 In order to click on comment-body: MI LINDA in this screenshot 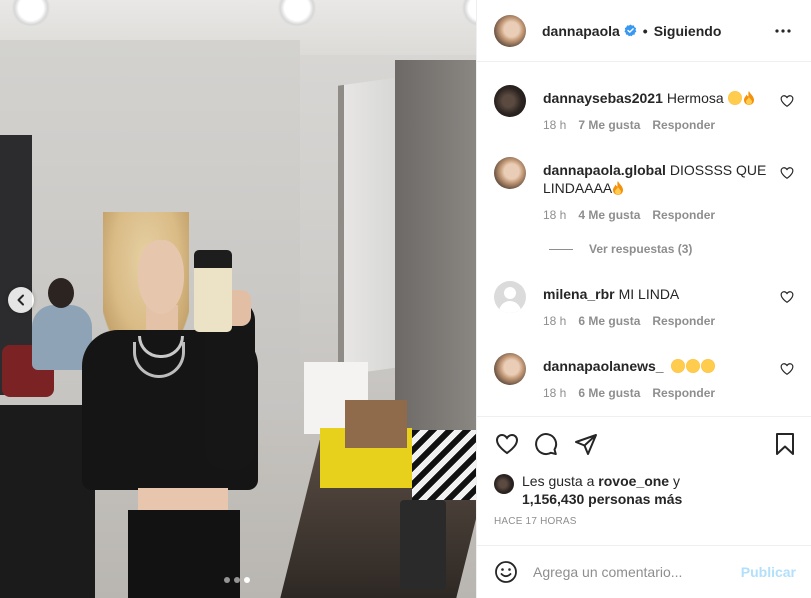, I will do `click(649, 294)`.